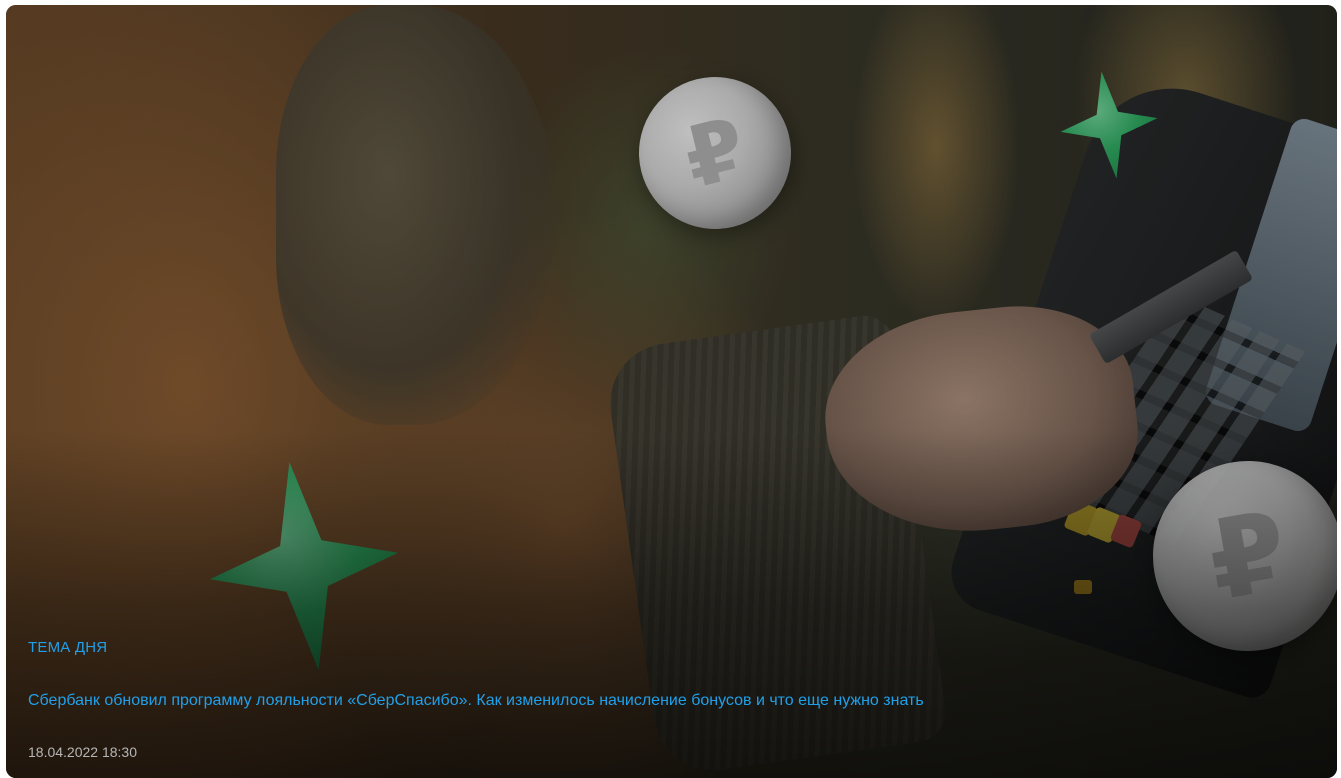  I want to click on publish-date: 18.04.2022 18:30, so click(82, 752).